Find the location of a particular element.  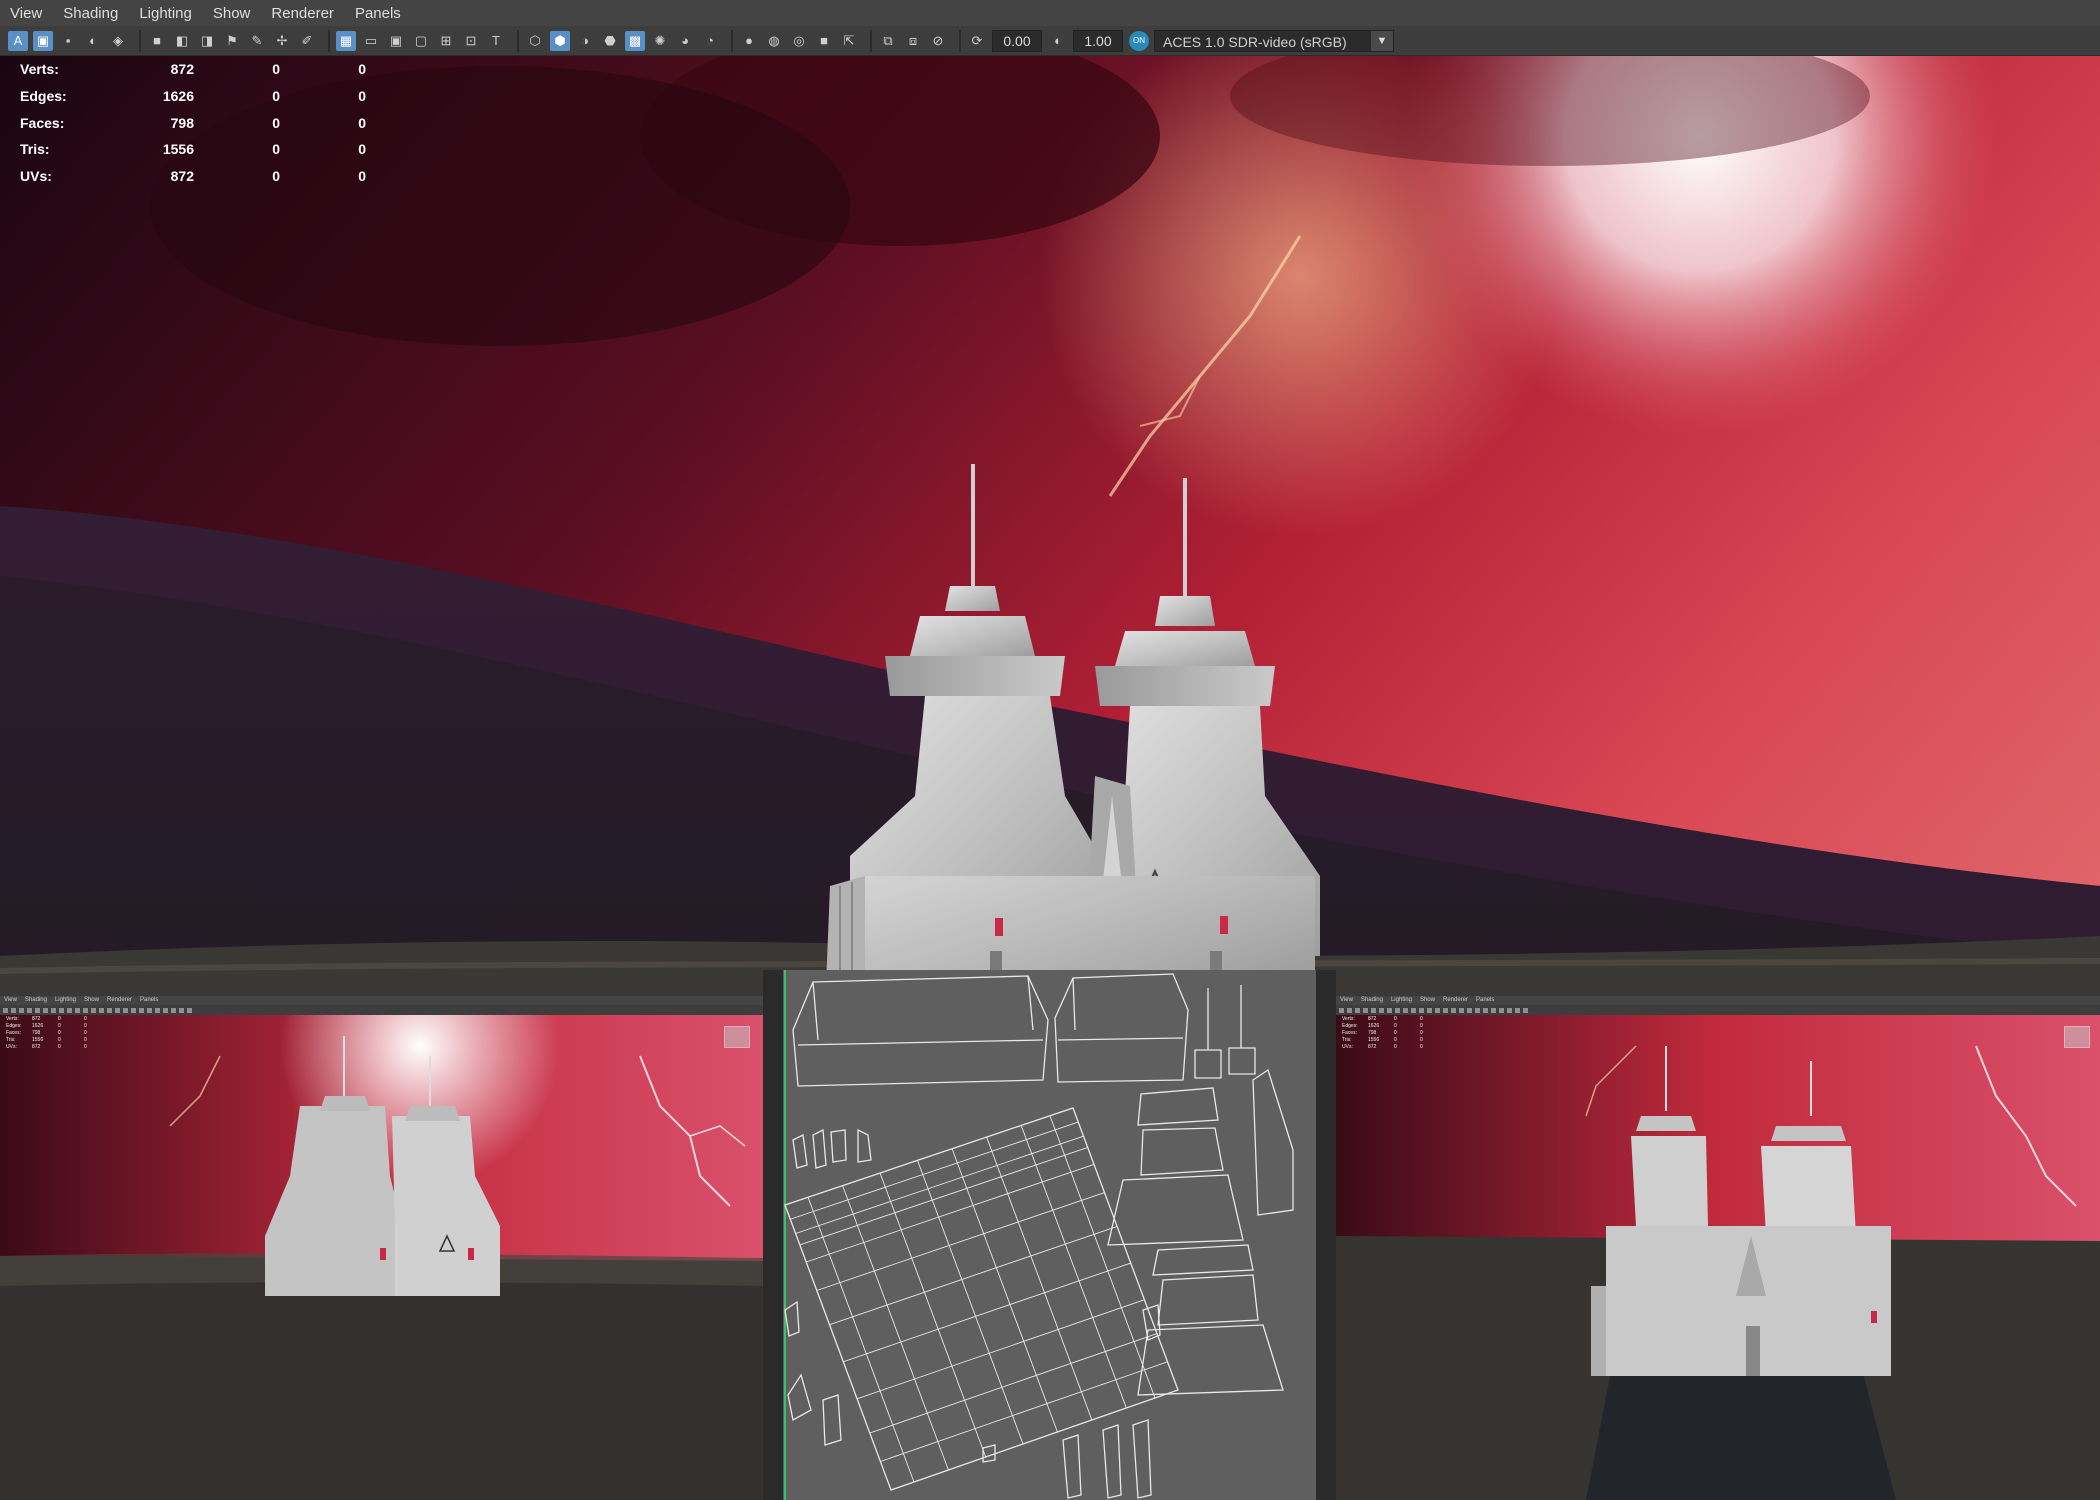

color-space-select: ACES 1.0 SDR-video (sRGB) ▼ is located at coordinates (1274, 40).